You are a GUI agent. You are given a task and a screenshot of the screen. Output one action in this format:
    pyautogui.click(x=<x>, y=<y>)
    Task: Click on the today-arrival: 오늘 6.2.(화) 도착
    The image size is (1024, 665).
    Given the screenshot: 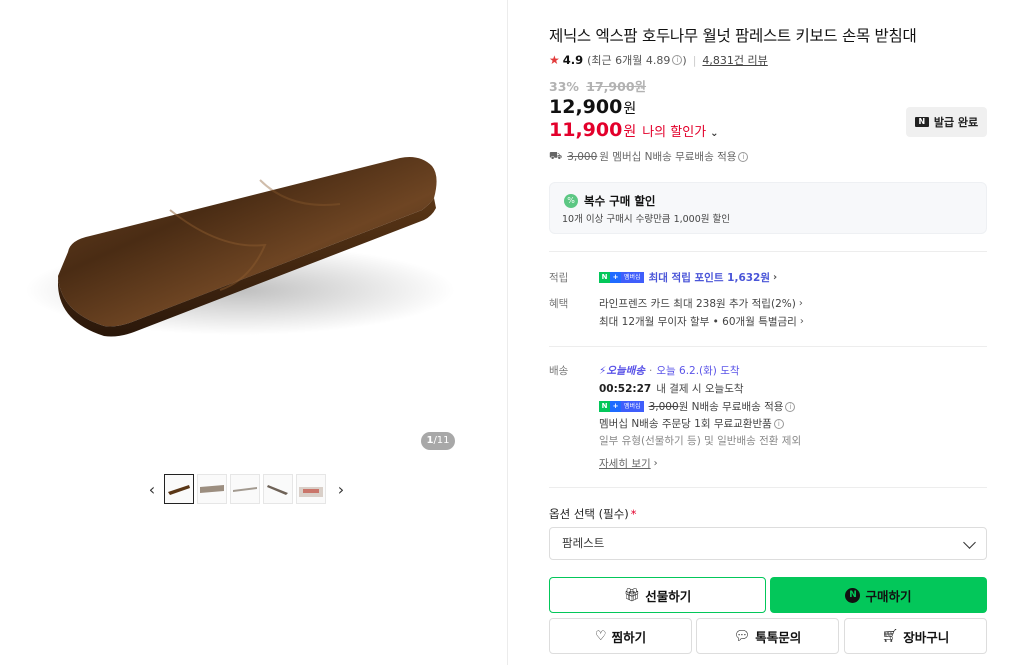 What is the action you would take?
    pyautogui.click(x=698, y=371)
    